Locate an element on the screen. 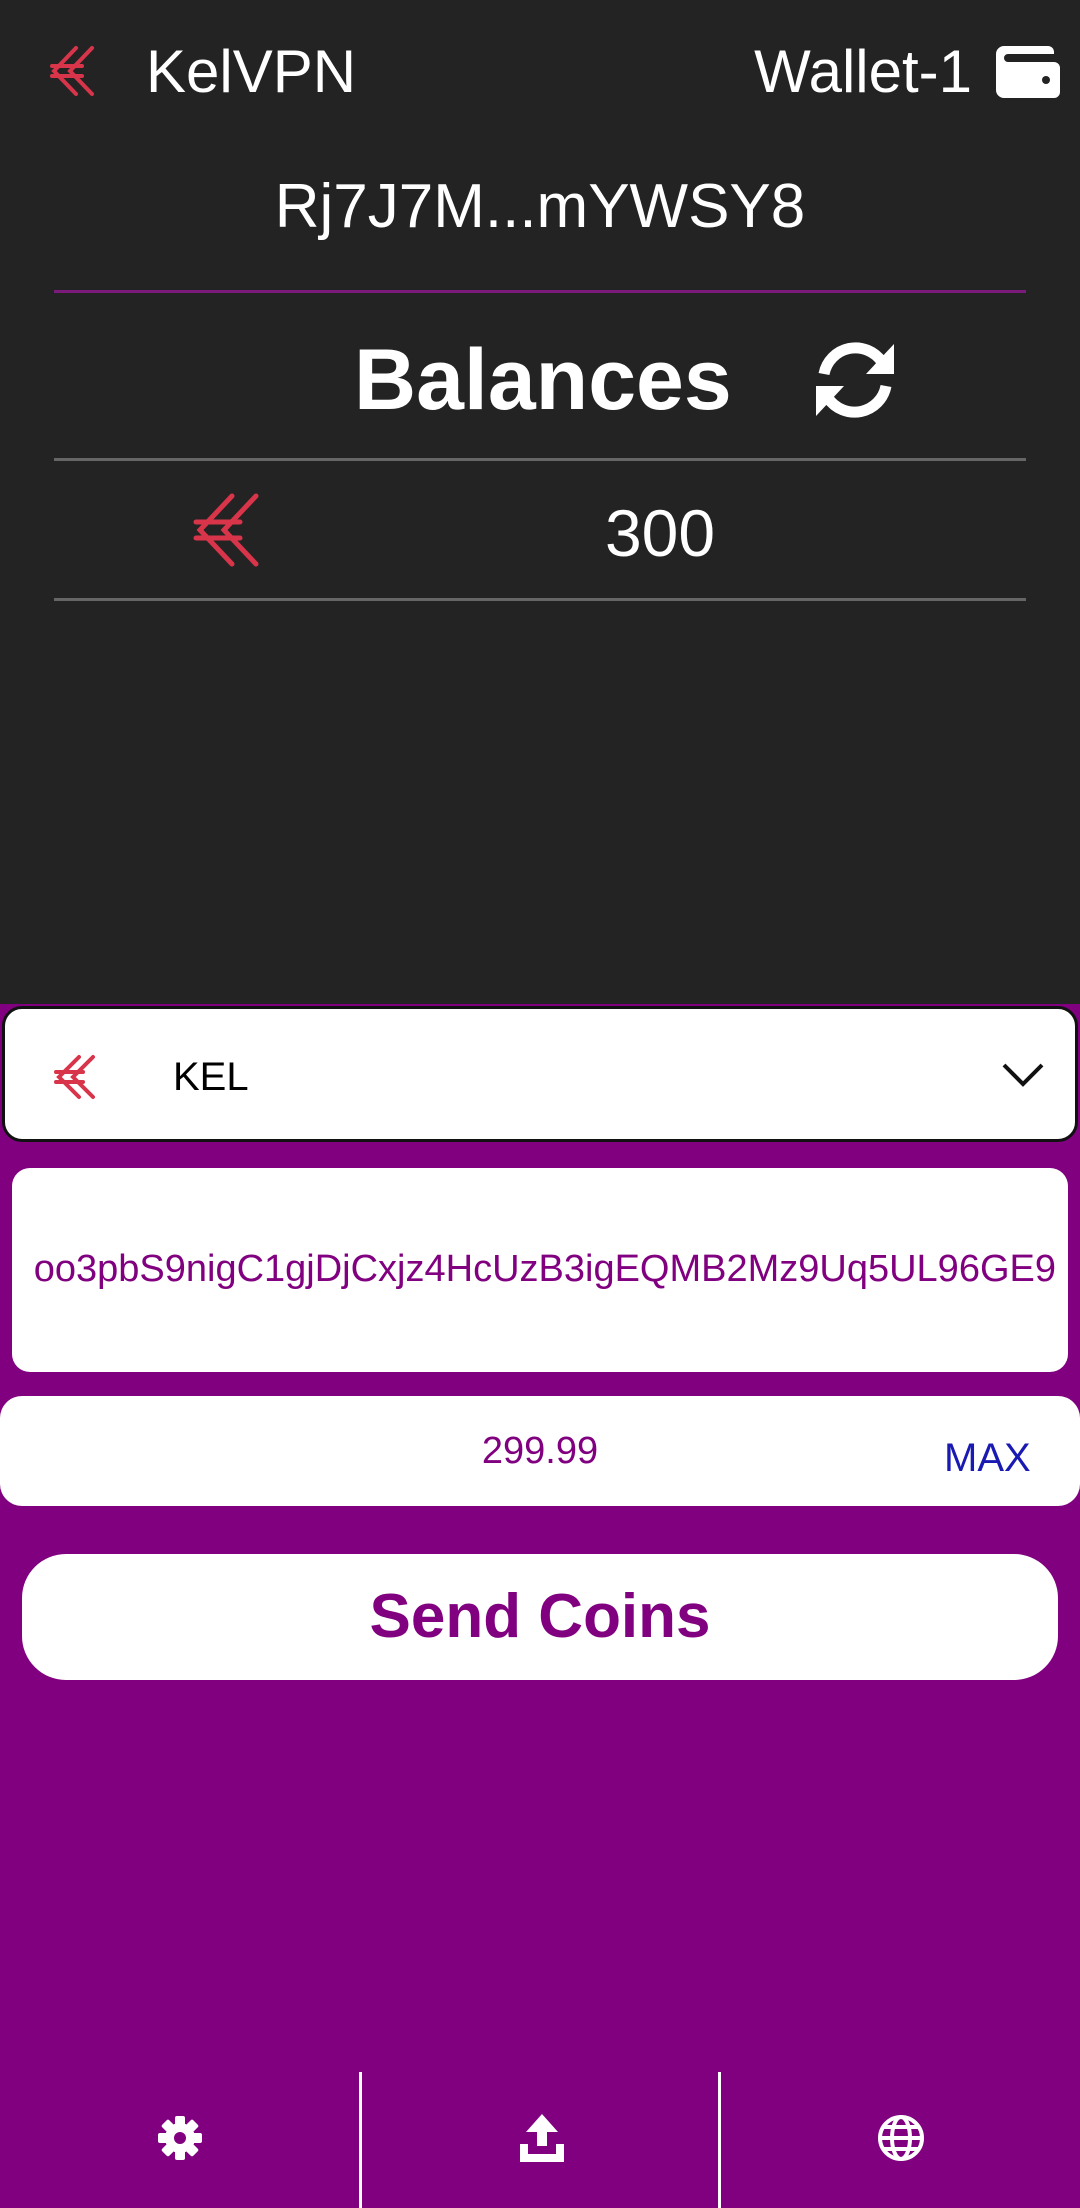 This screenshot has width=1080, height=2208. globe-icon is located at coordinates (901, 2138).